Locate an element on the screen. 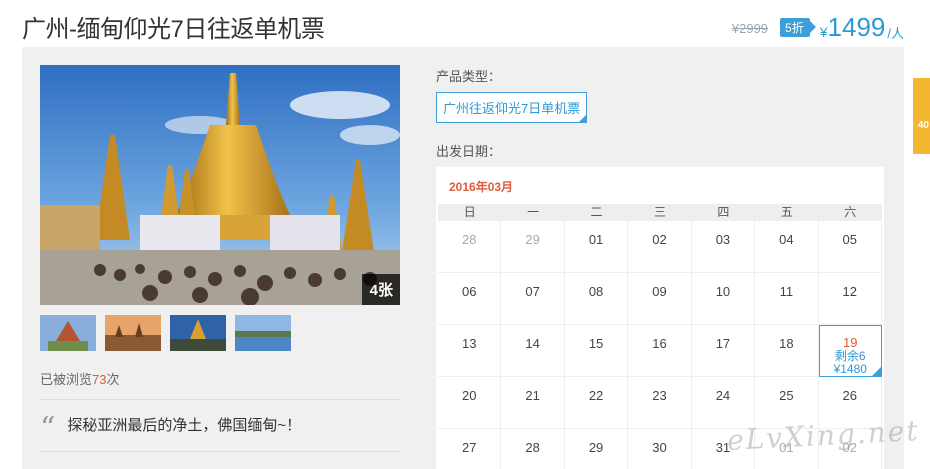 Image resolution: width=930 pixels, height=469 pixels. calendar-day: 10 is located at coordinates (723, 299).